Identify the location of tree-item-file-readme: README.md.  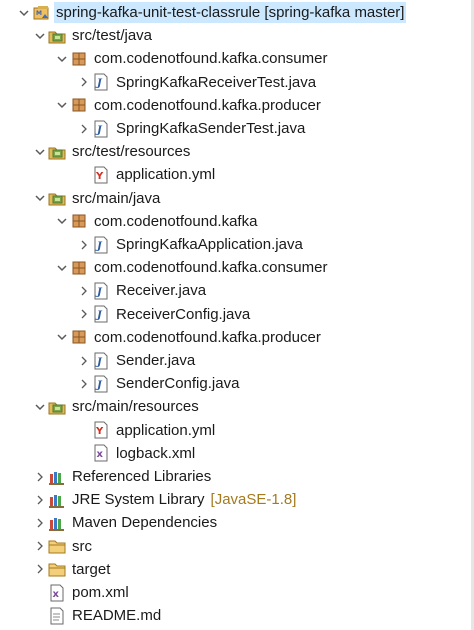
(97, 615).